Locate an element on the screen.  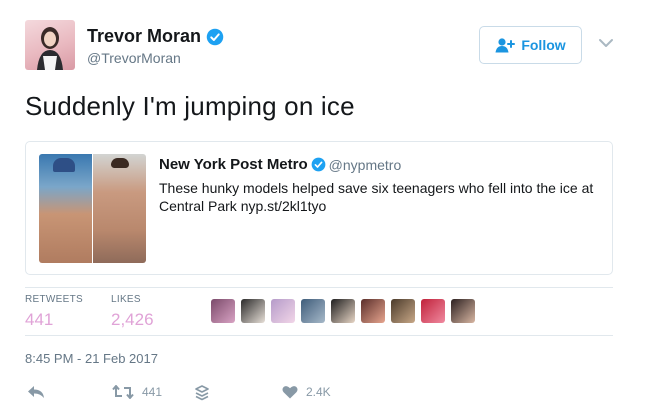
quoted-tweet-image is located at coordinates (92, 208).